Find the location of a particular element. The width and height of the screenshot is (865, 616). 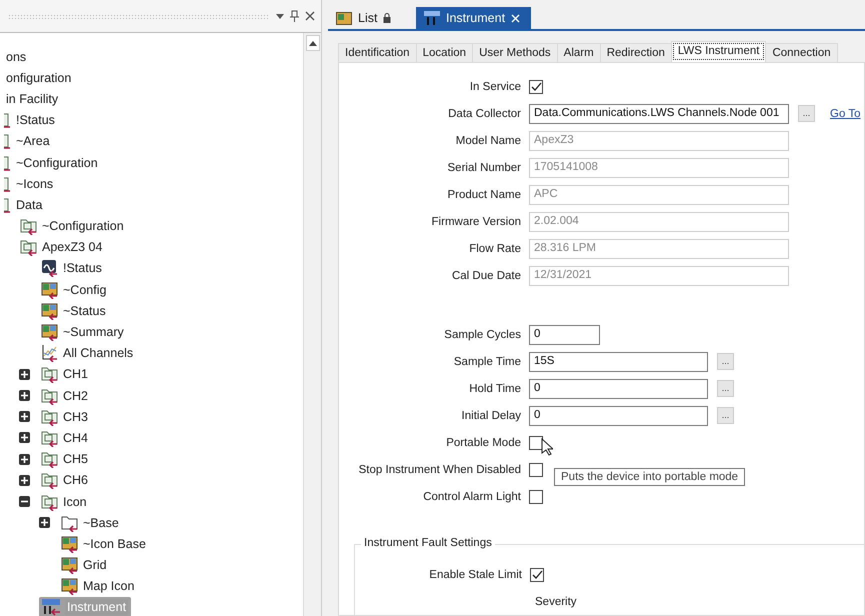

field-label: Flow Rate is located at coordinates (495, 248).